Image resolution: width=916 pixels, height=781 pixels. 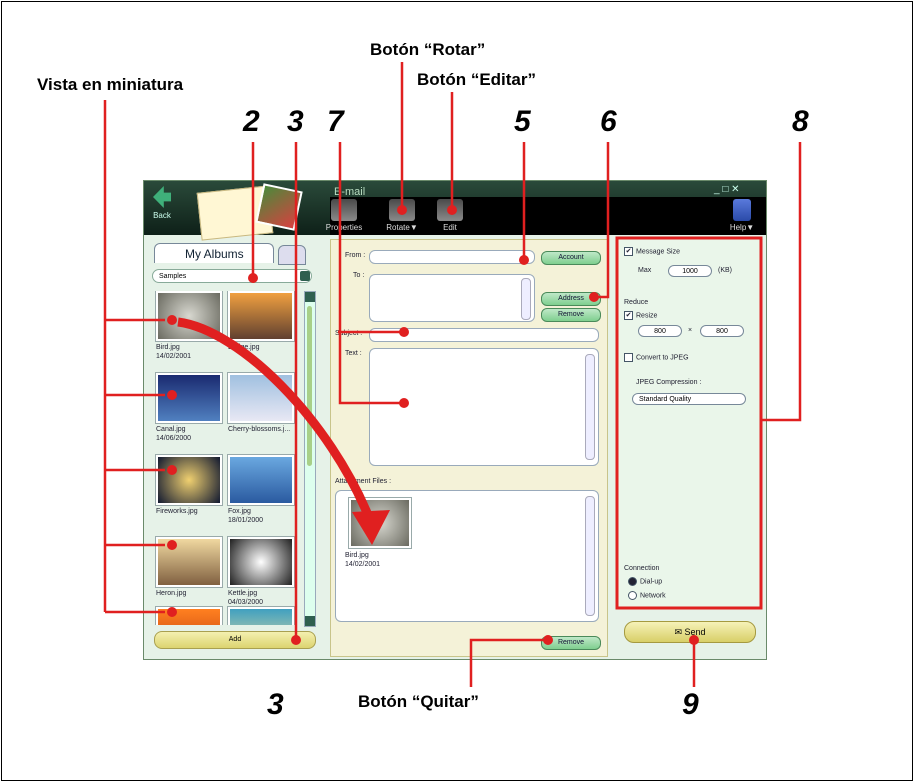 I want to click on callout-remove-button: Botón “Quitar”, so click(x=418, y=701).